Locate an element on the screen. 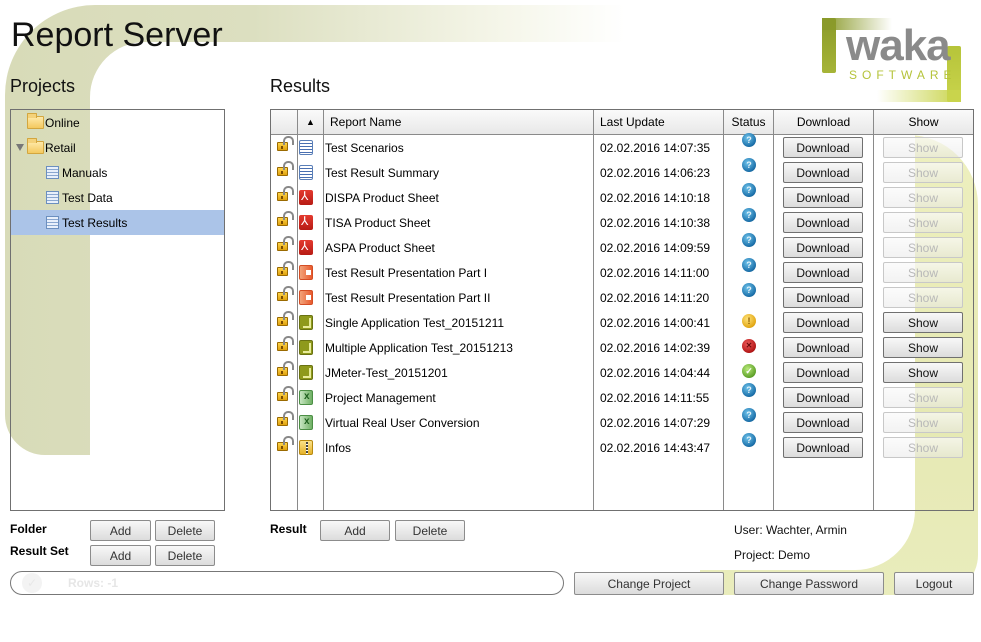  excel-document-icon is located at coordinates (306, 397).